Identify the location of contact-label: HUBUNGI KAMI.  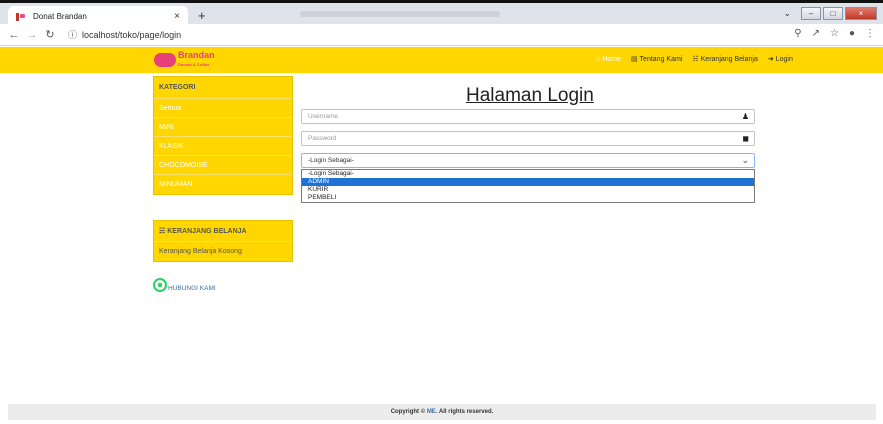
(192, 288).